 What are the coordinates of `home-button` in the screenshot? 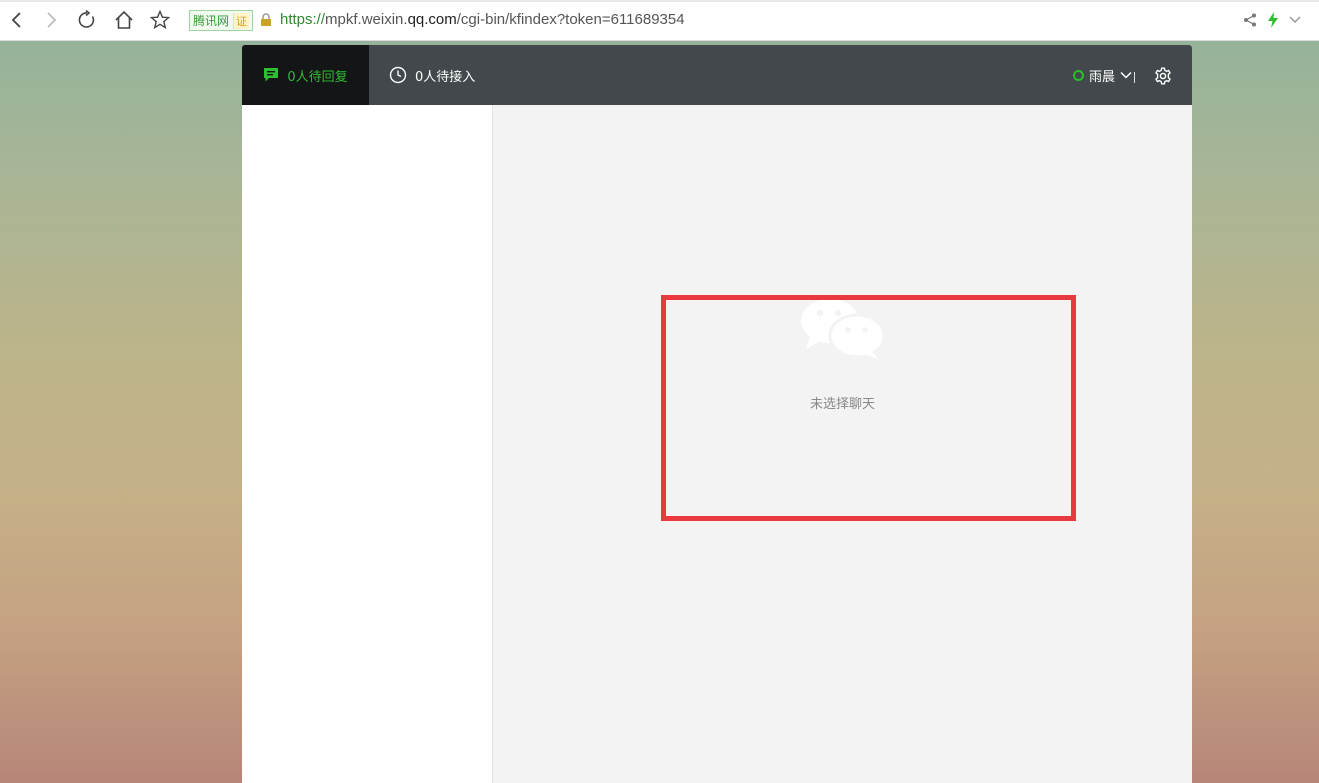 It's located at (124, 20).